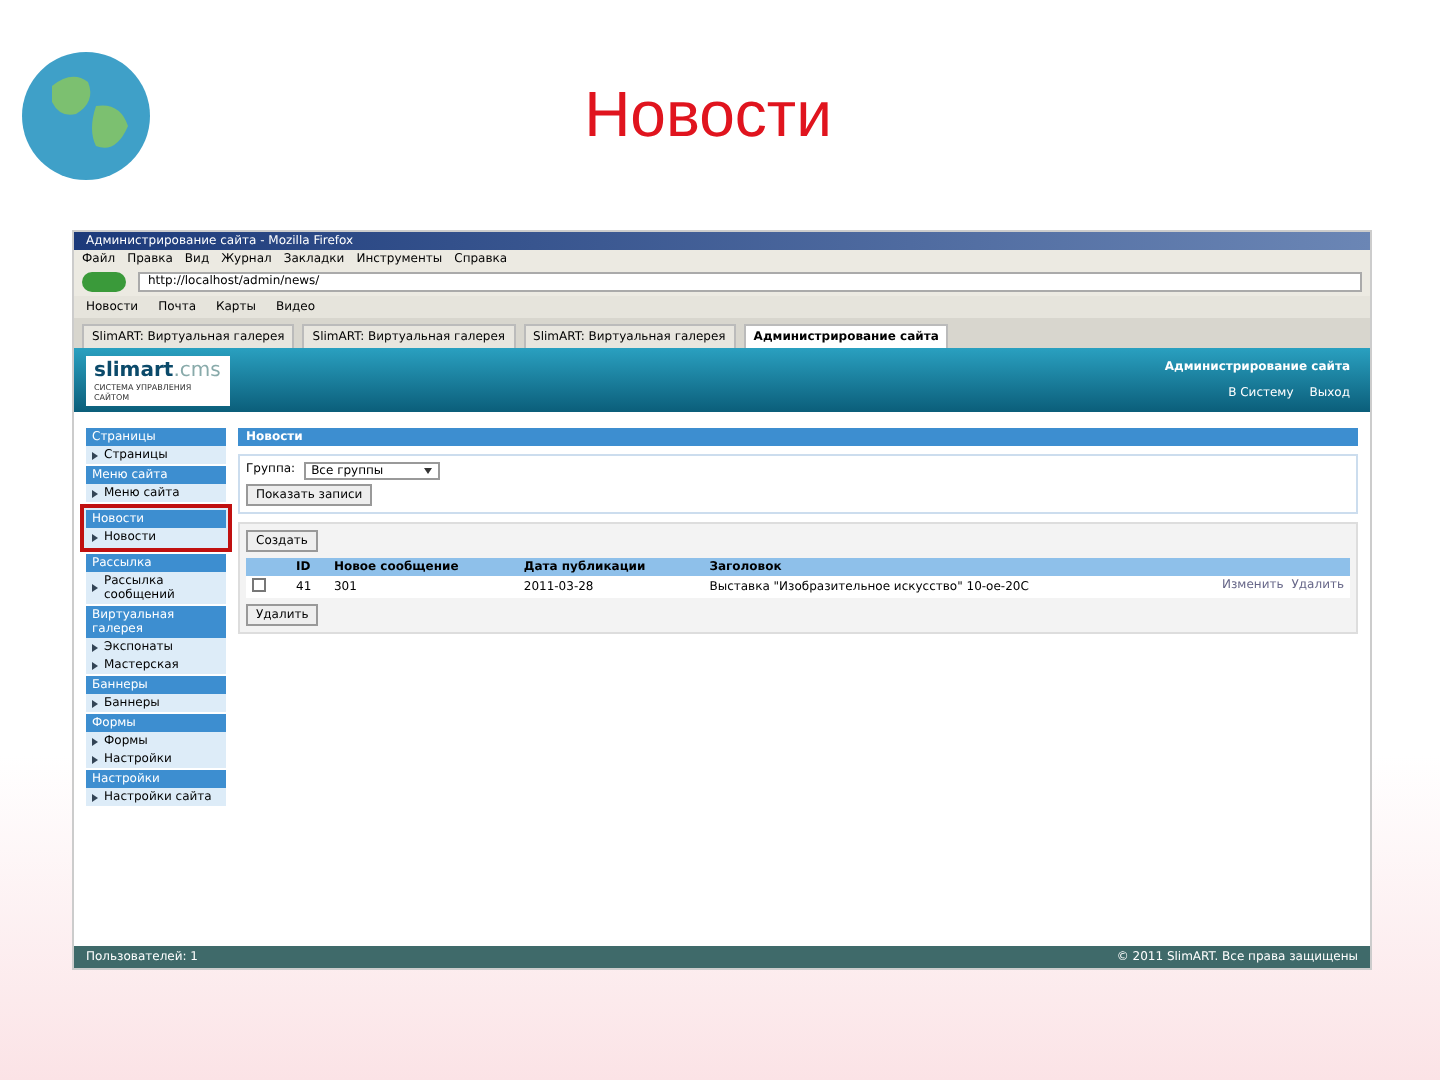  I want to click on row-checkbox, so click(259, 585).